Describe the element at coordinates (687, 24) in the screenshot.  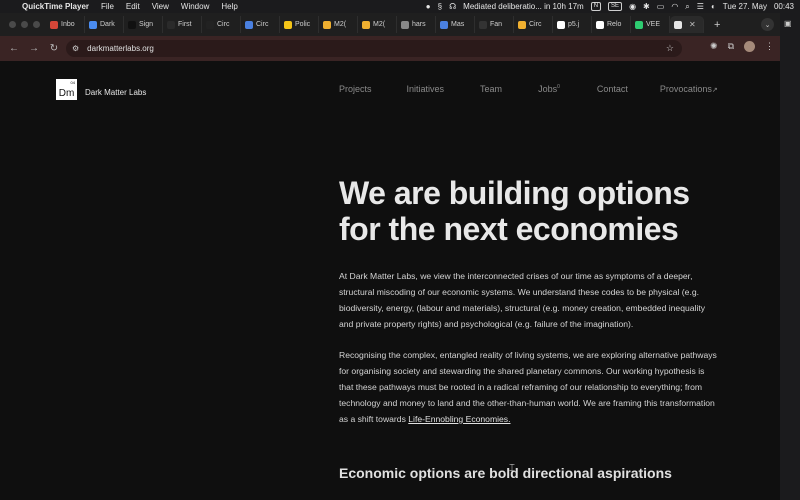
I see `active-browser-tab: ✕` at that location.